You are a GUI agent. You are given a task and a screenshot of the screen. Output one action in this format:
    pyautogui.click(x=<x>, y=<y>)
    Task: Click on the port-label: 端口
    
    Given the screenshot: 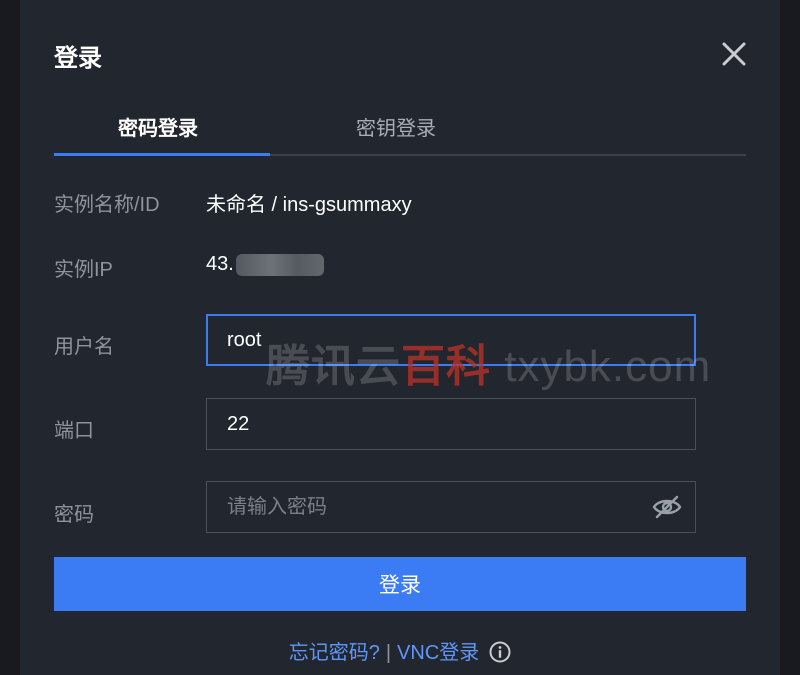 What is the action you would take?
    pyautogui.click(x=74, y=431)
    